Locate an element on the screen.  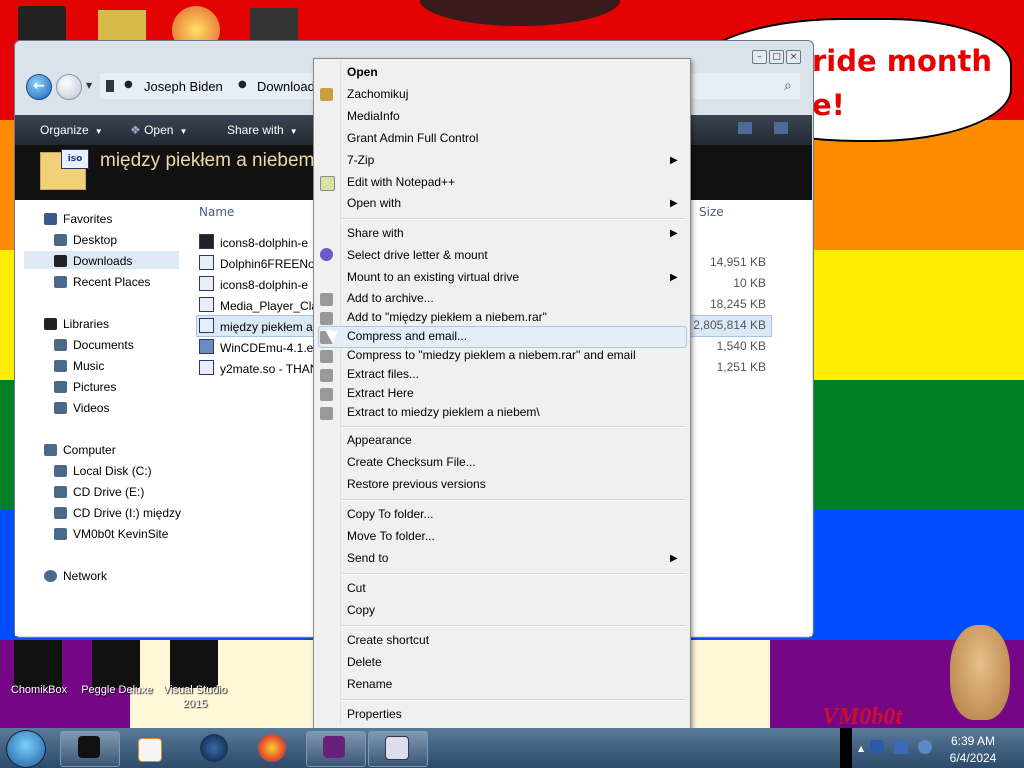
view-options-icon is located at coordinates (745, 128).